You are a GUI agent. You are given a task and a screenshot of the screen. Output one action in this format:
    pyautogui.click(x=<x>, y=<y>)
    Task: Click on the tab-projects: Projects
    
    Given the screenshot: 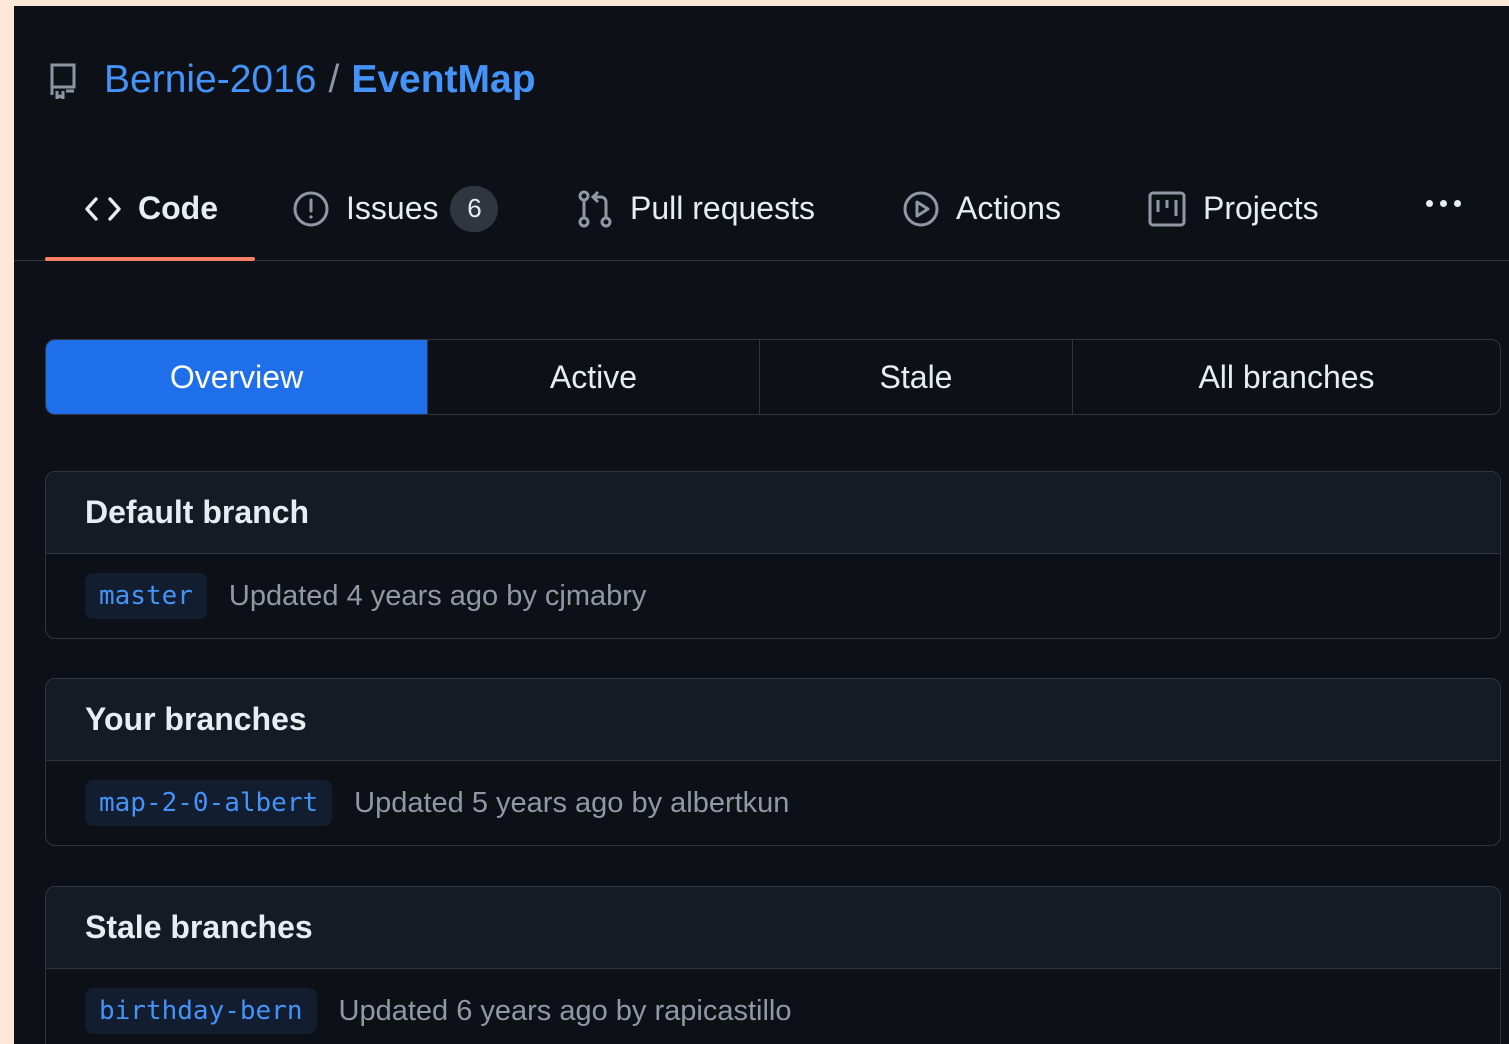 What is the action you would take?
    pyautogui.click(x=1233, y=208)
    